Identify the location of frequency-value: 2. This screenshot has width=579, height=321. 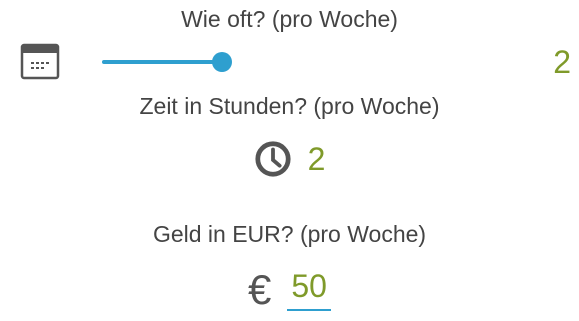
(562, 62).